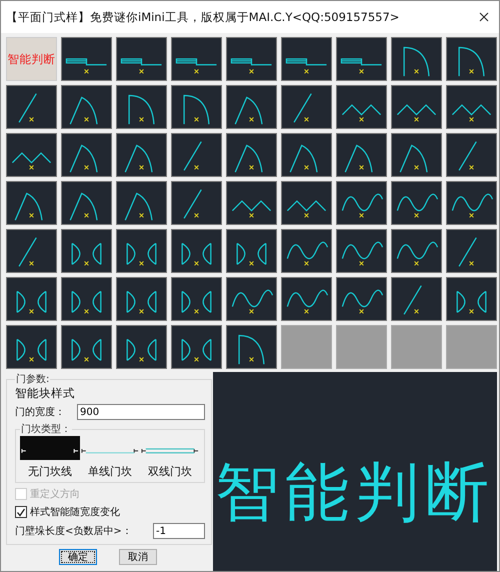 The image size is (500, 572). What do you see at coordinates (50, 471) in the screenshot?
I see `sill-option-label: 无门坎线` at bounding box center [50, 471].